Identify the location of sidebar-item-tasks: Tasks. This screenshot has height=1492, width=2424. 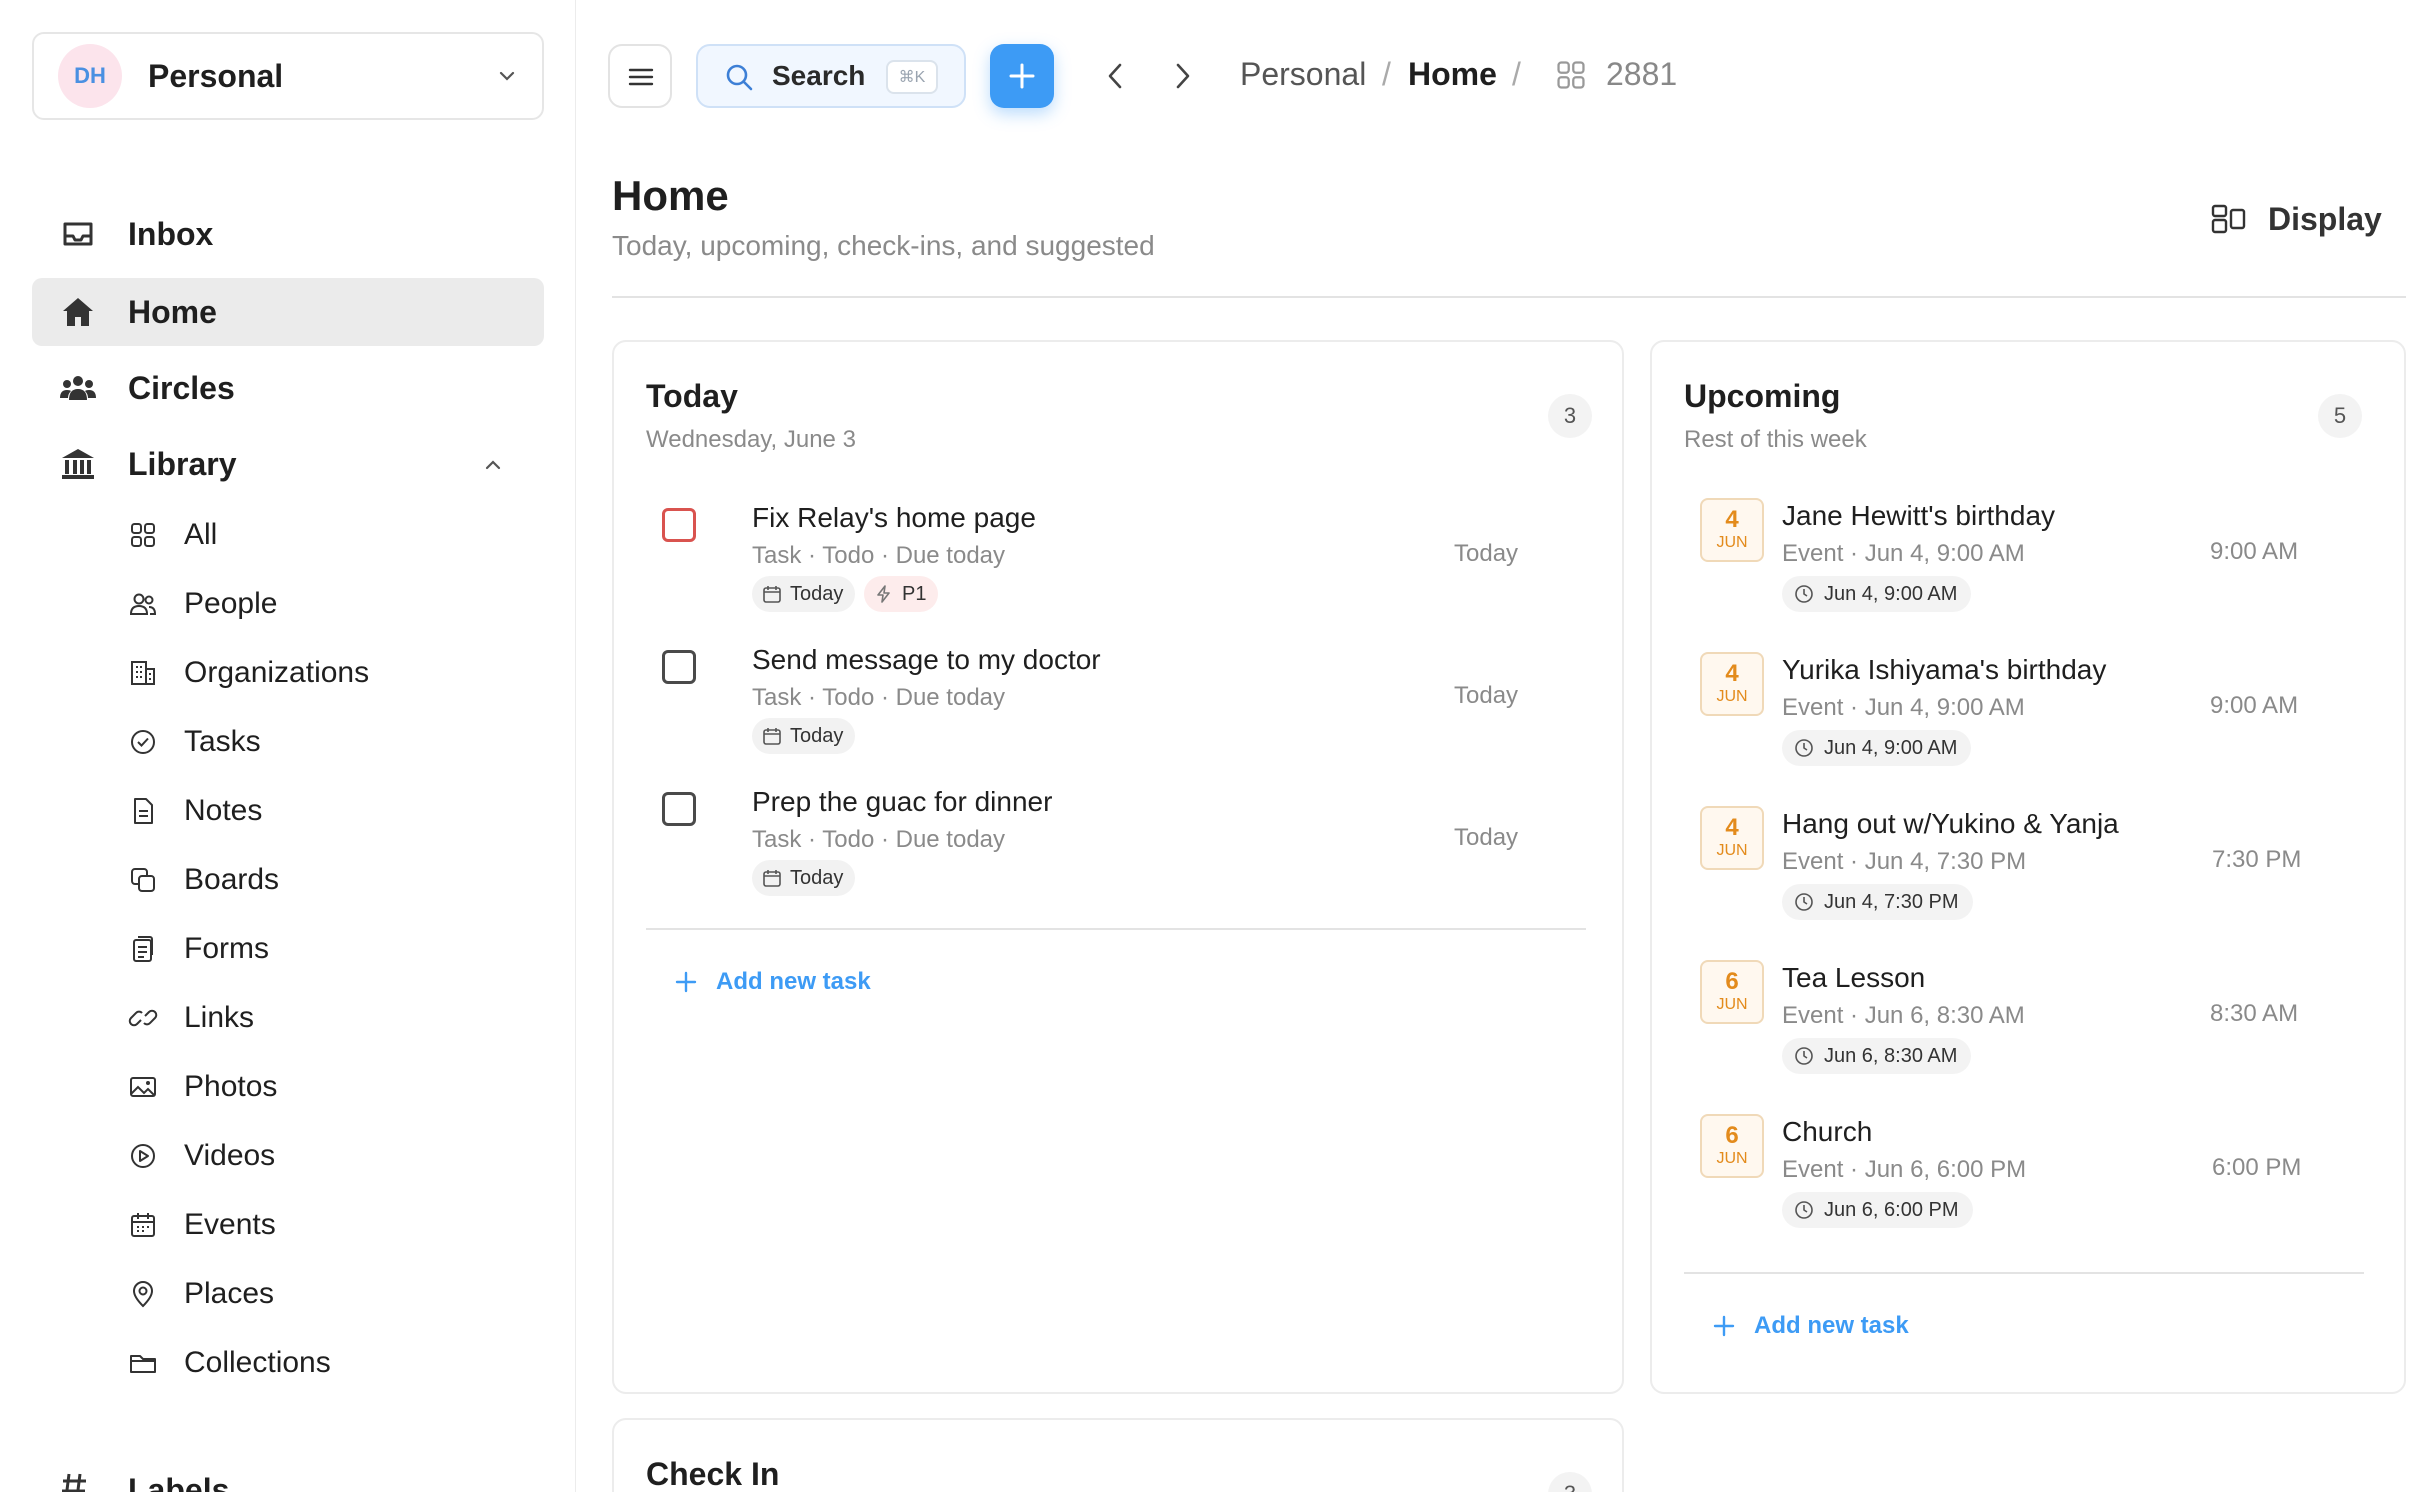
(330, 742).